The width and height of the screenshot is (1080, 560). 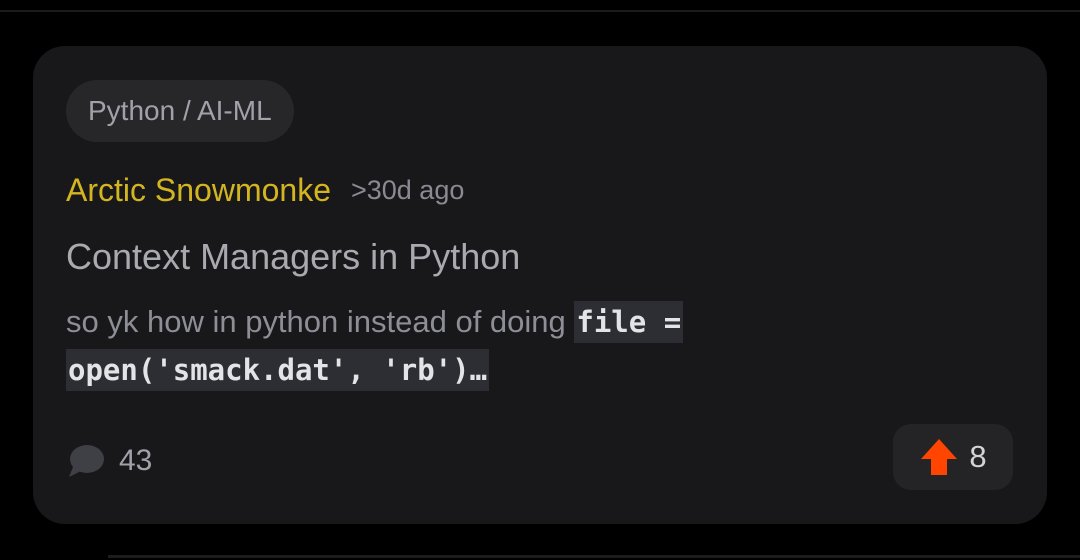 I want to click on upvote-arrow-icon, so click(x=939, y=457).